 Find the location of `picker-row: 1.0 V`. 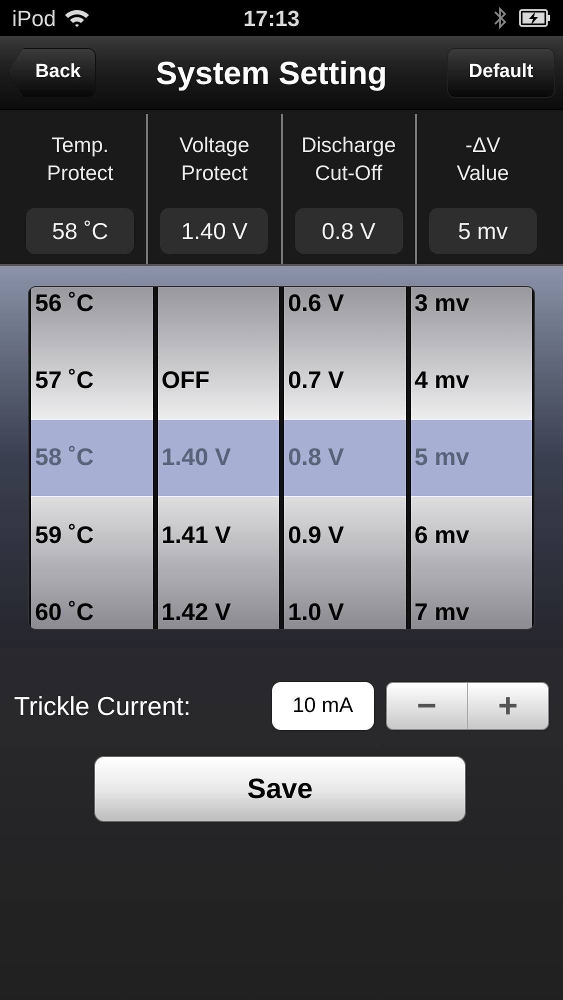

picker-row: 1.0 V is located at coordinates (345, 601).